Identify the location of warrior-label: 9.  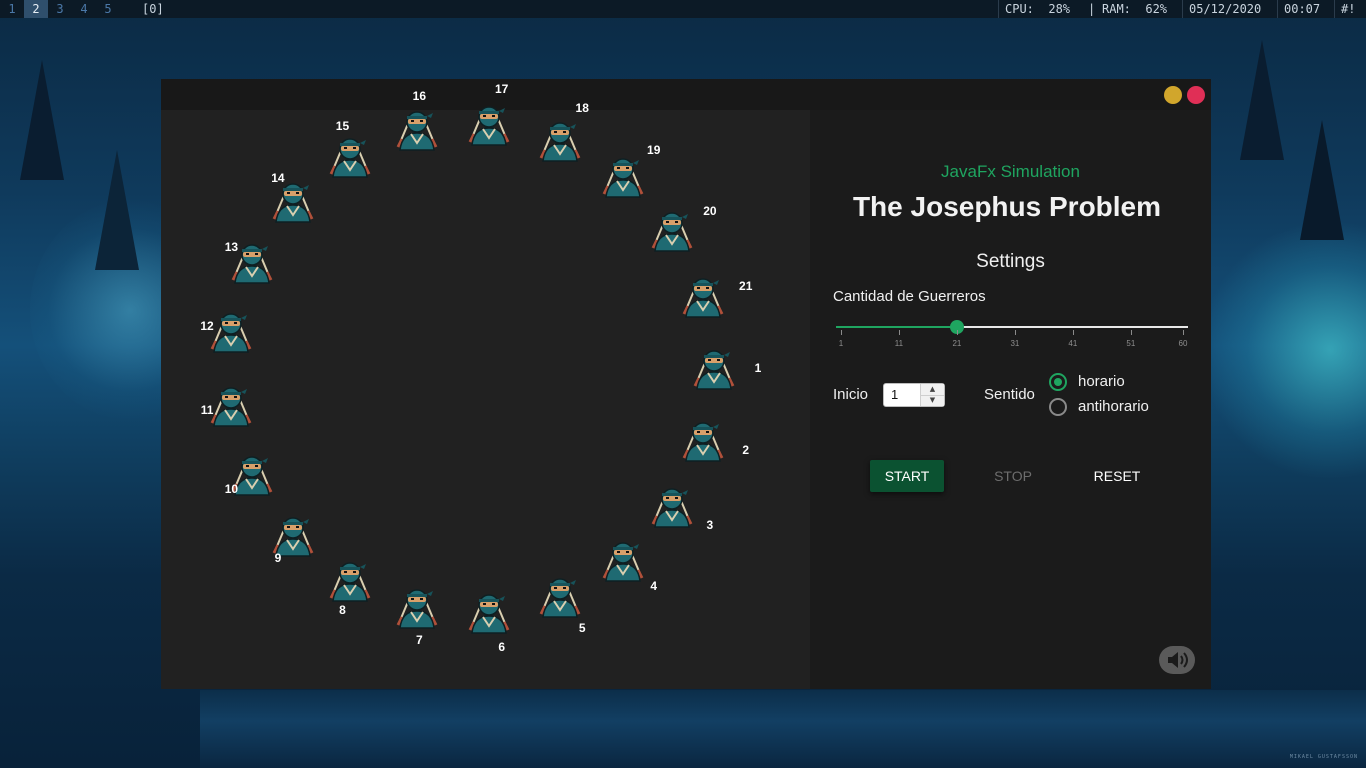
(278, 557).